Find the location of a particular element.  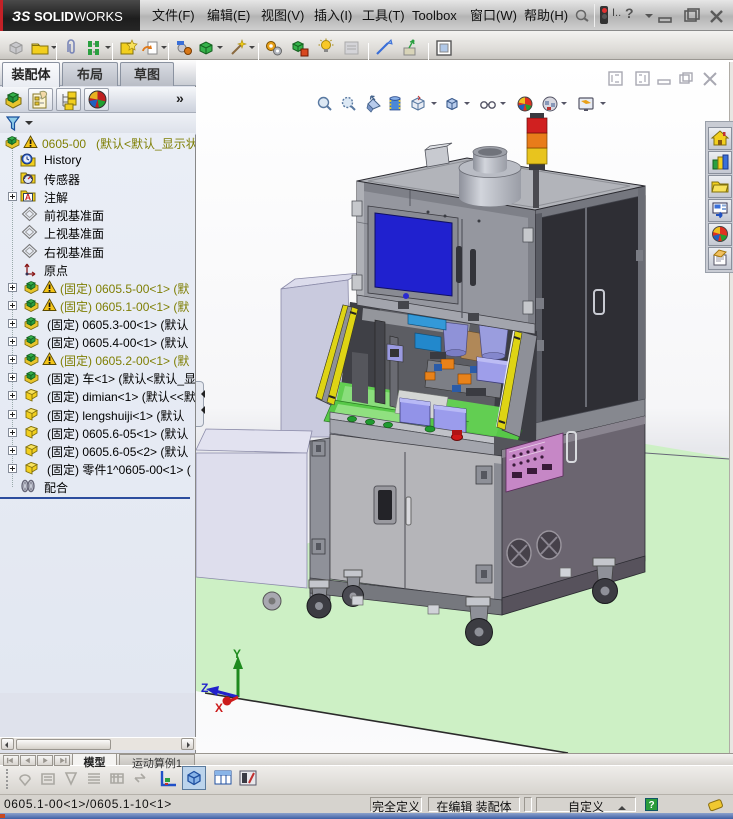

svg-text: Z is located at coordinates (204, 688).